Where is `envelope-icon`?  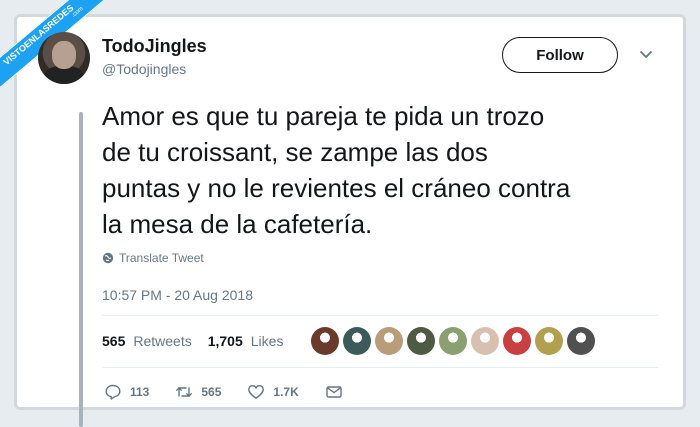 envelope-icon is located at coordinates (334, 392).